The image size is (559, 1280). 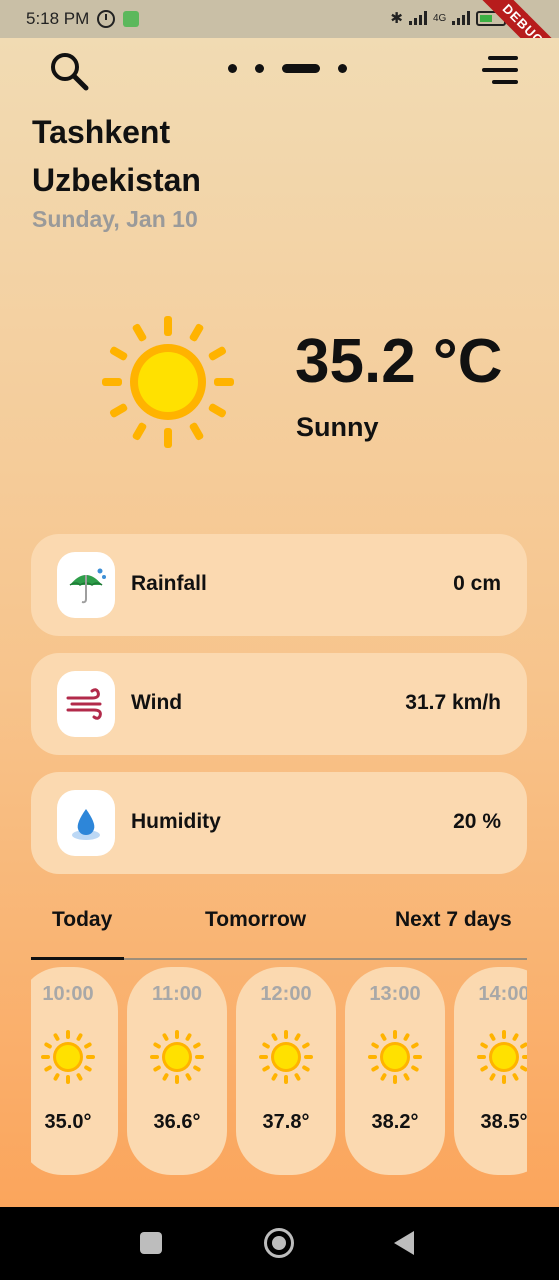 What do you see at coordinates (286, 1122) in the screenshot?
I see `hour-temperature: 37.8°` at bounding box center [286, 1122].